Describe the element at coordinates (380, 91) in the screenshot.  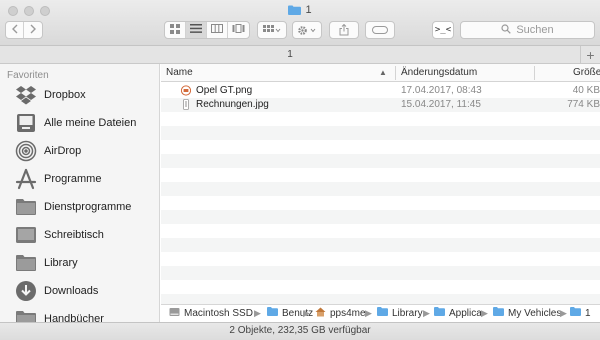
I see `file-row: Opel GT.png 17.04.2017, 08:43 40 KB` at that location.